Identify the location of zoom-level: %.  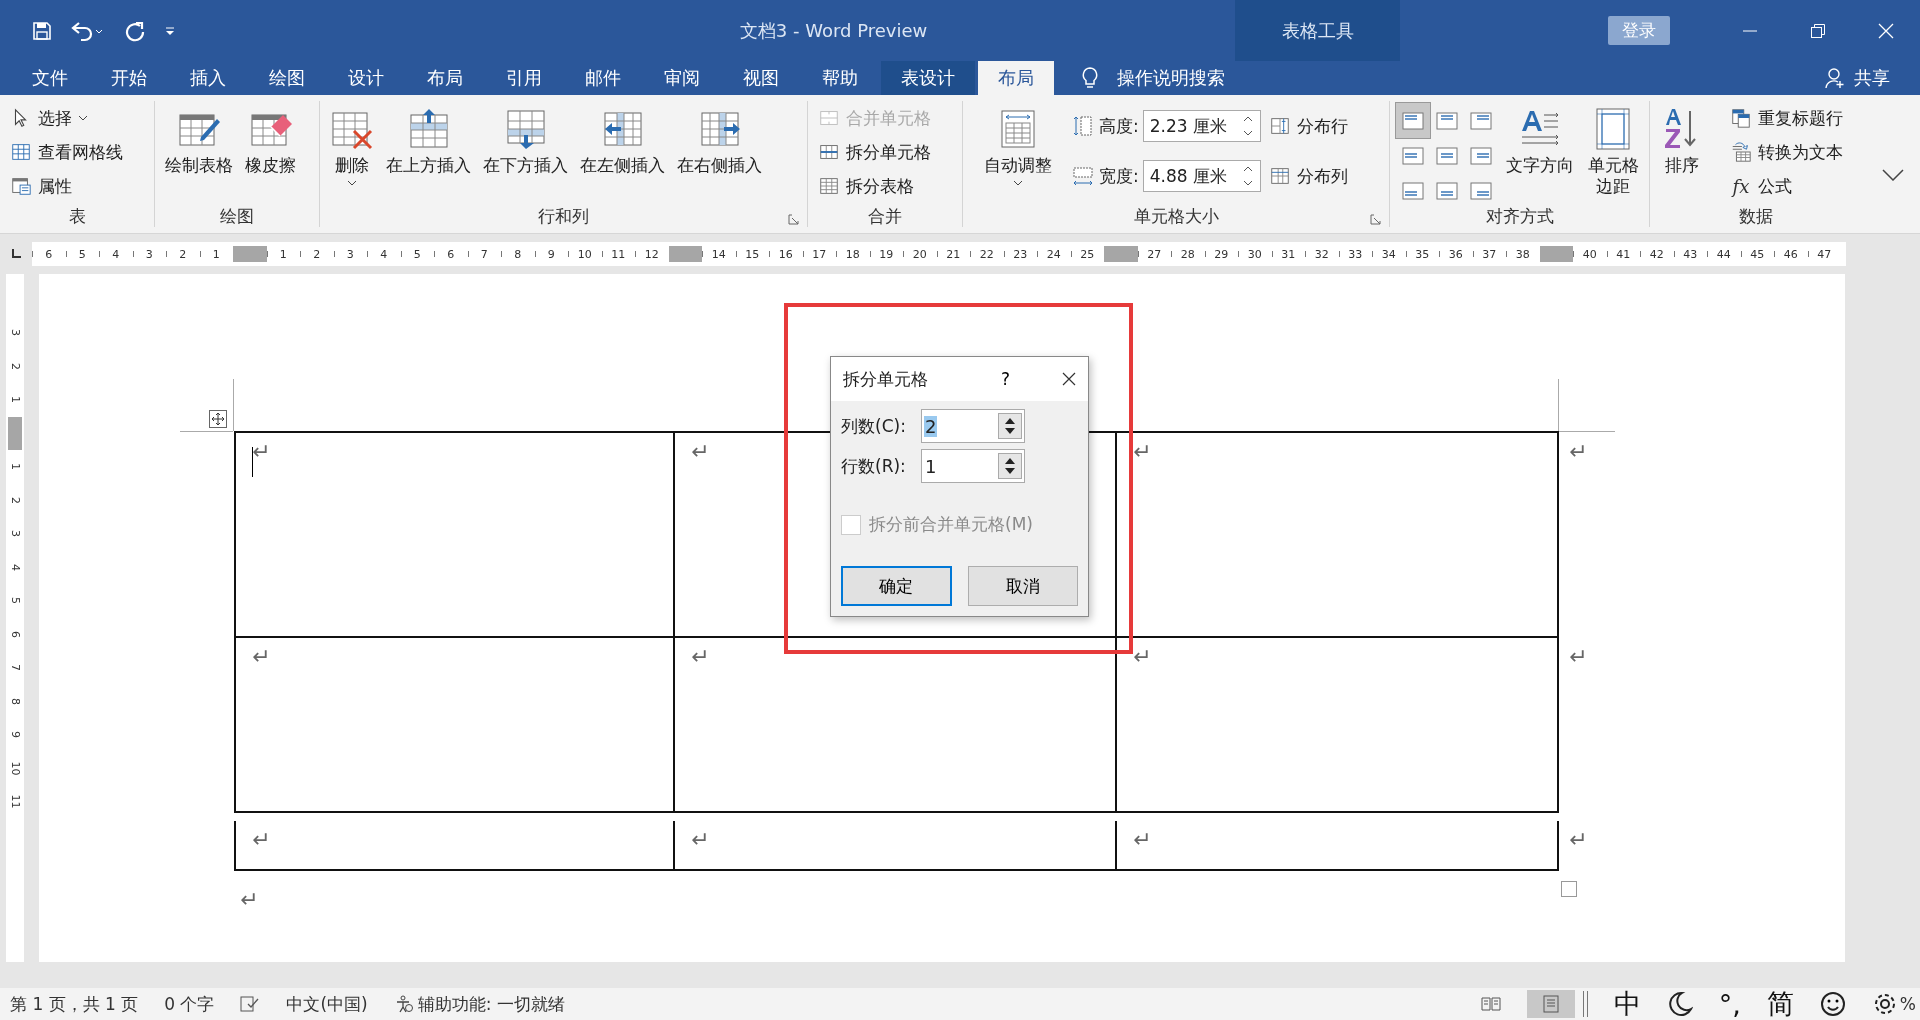
(1909, 1004).